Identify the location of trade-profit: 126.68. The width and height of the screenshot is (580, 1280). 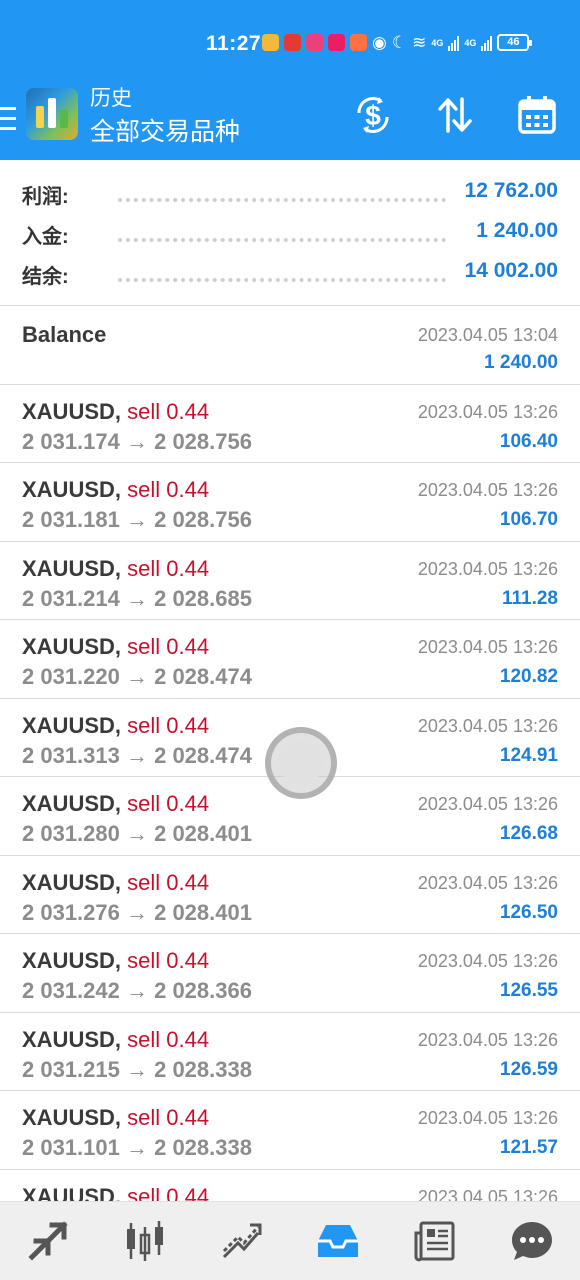
(528, 833).